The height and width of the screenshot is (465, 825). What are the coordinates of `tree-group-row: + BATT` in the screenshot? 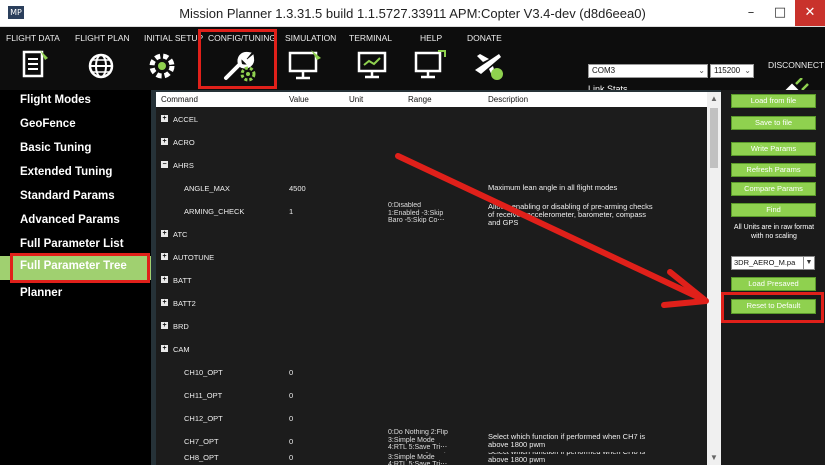 It's located at (406, 279).